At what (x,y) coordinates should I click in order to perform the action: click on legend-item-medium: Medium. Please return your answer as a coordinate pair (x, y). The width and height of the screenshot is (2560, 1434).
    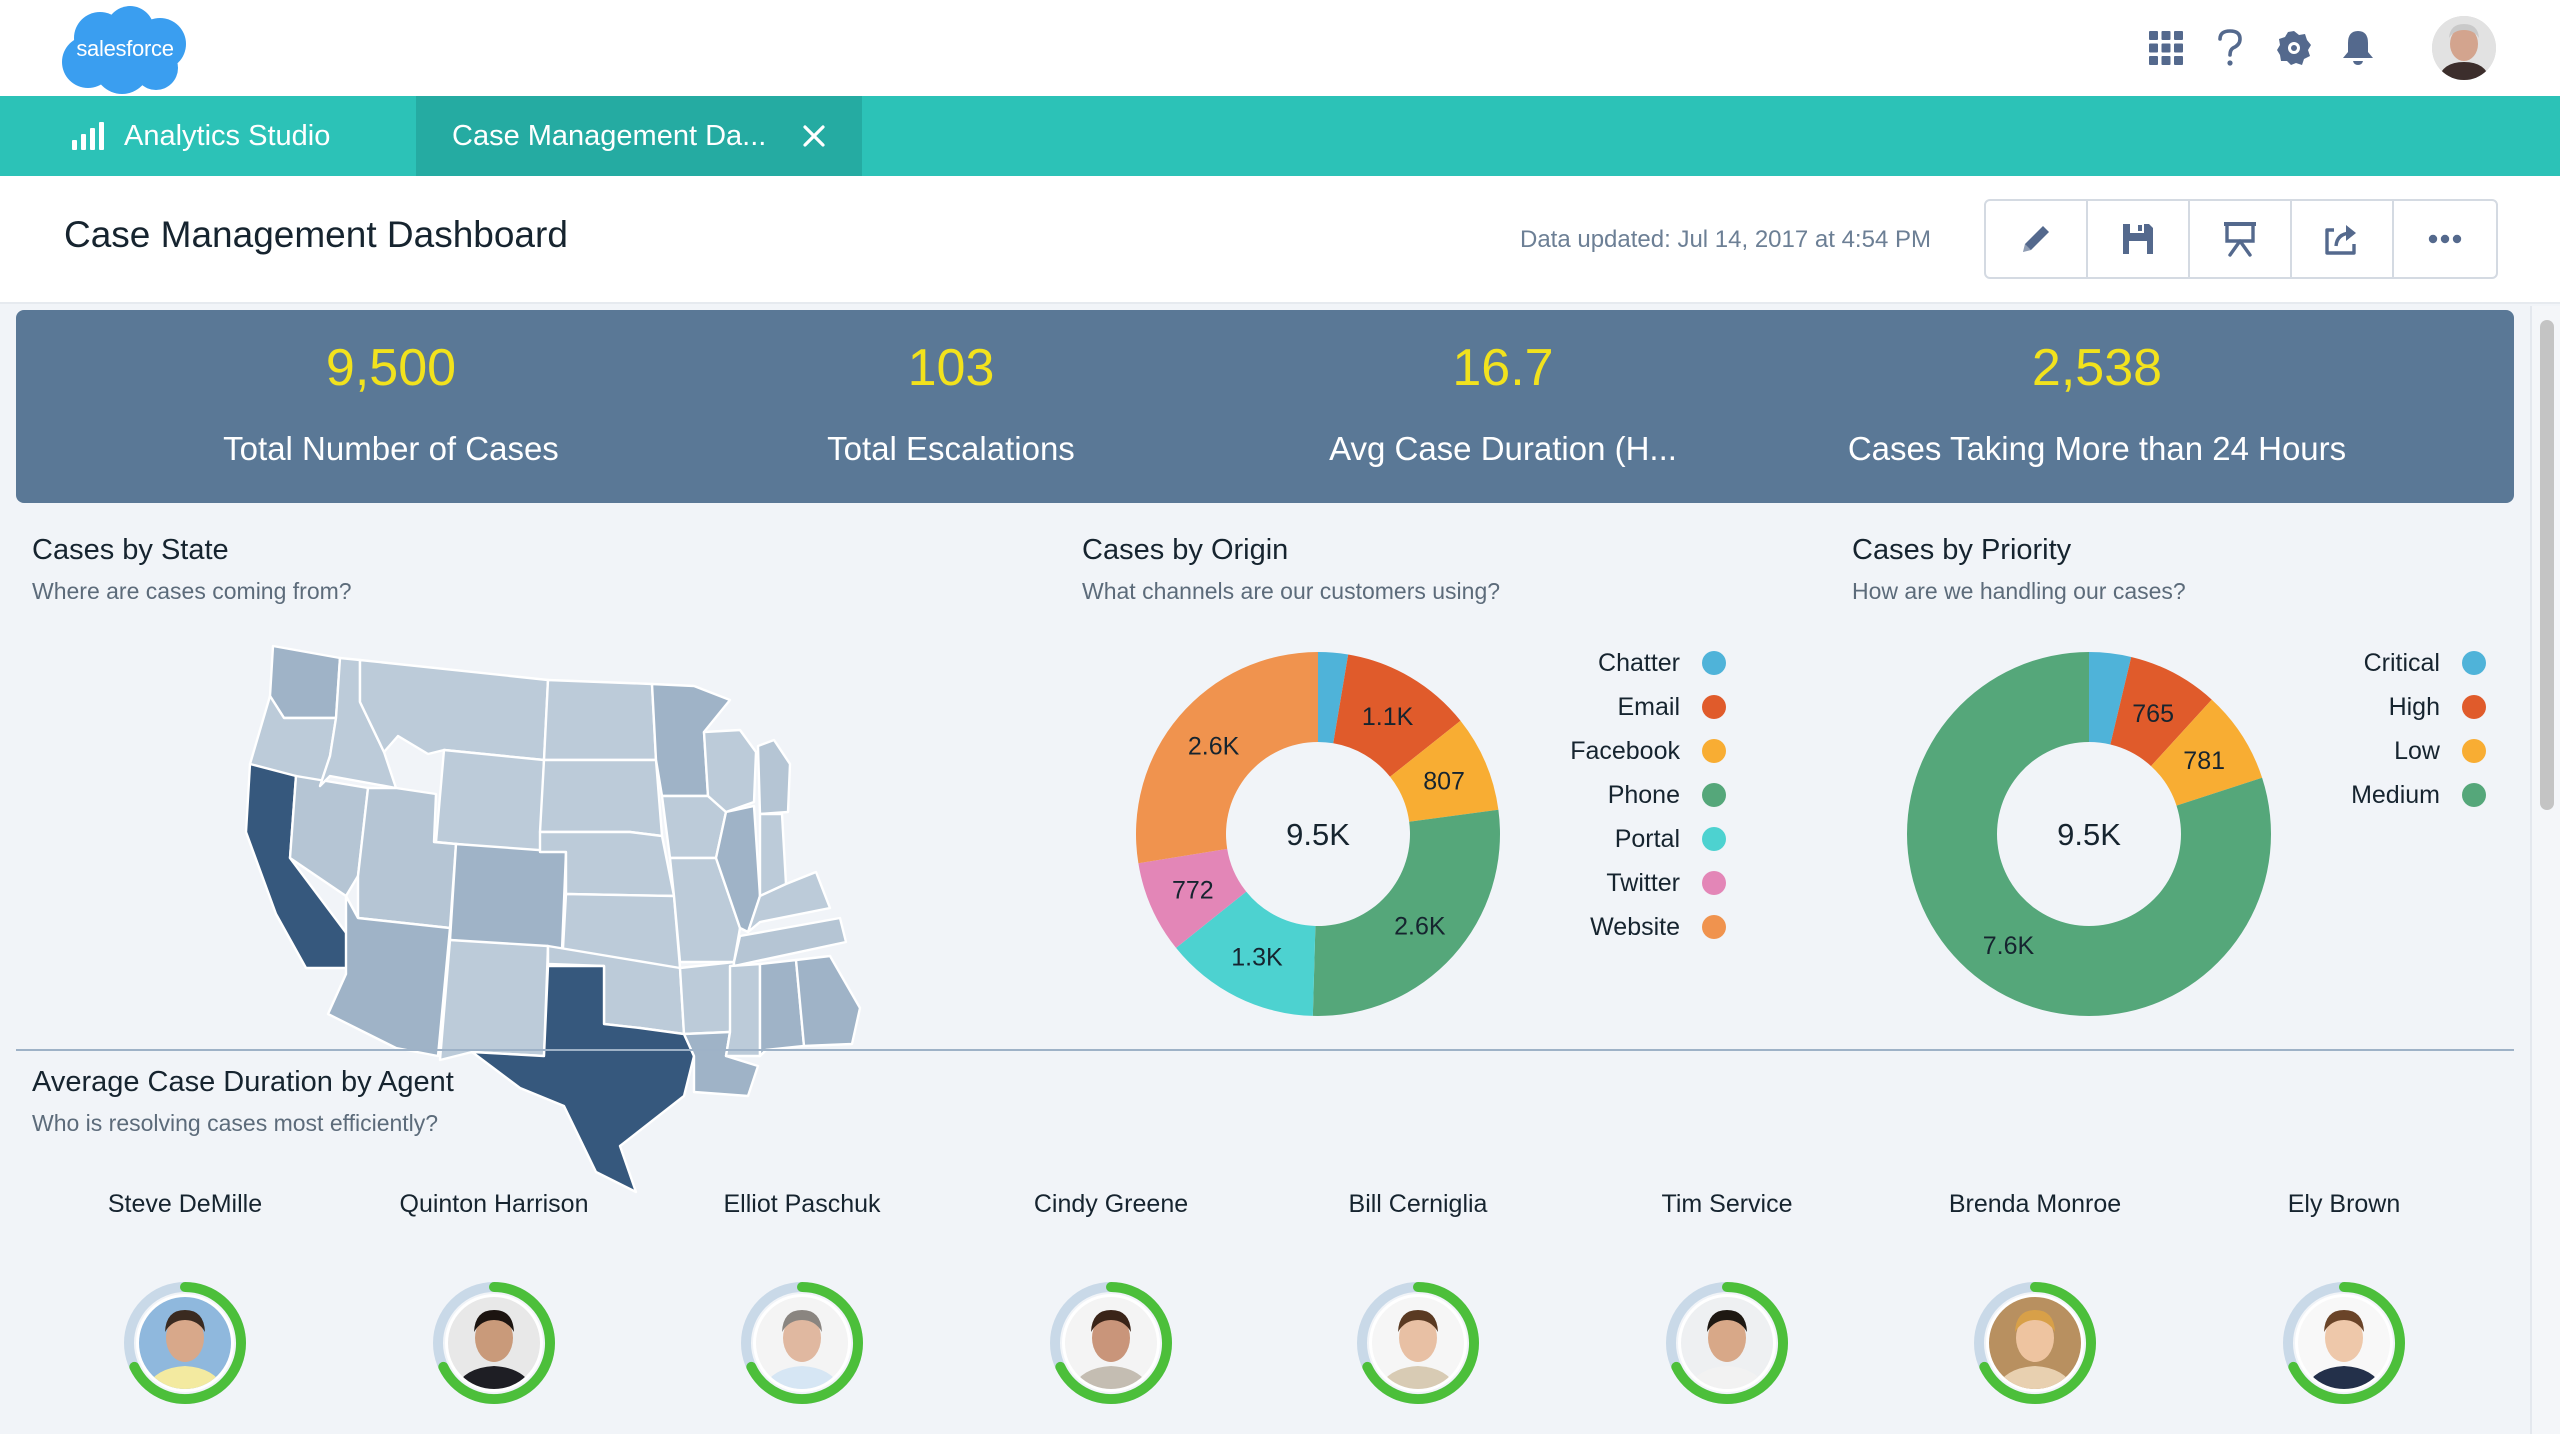
    Looking at the image, I should click on (2383, 795).